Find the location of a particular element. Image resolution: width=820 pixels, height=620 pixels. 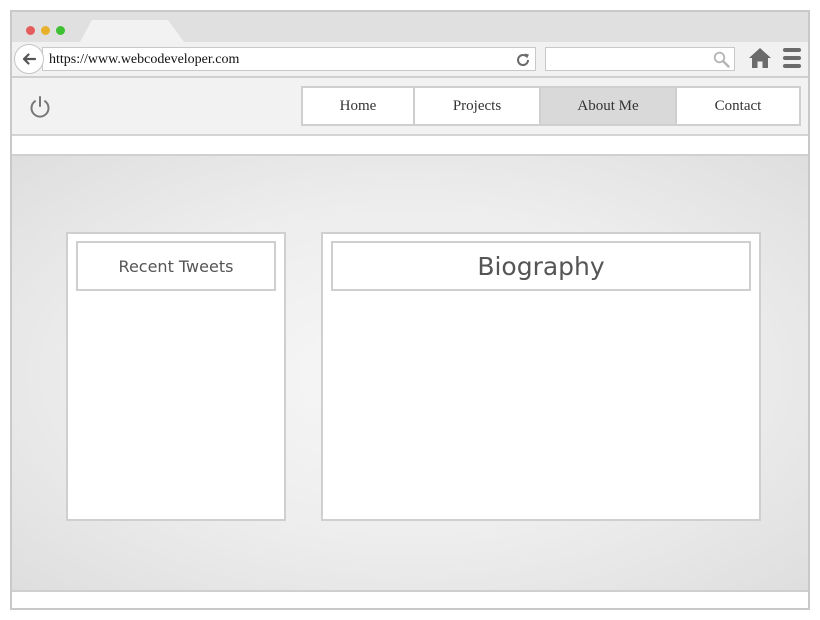

recent-tweets-title: Recent Tweets is located at coordinates (176, 266).